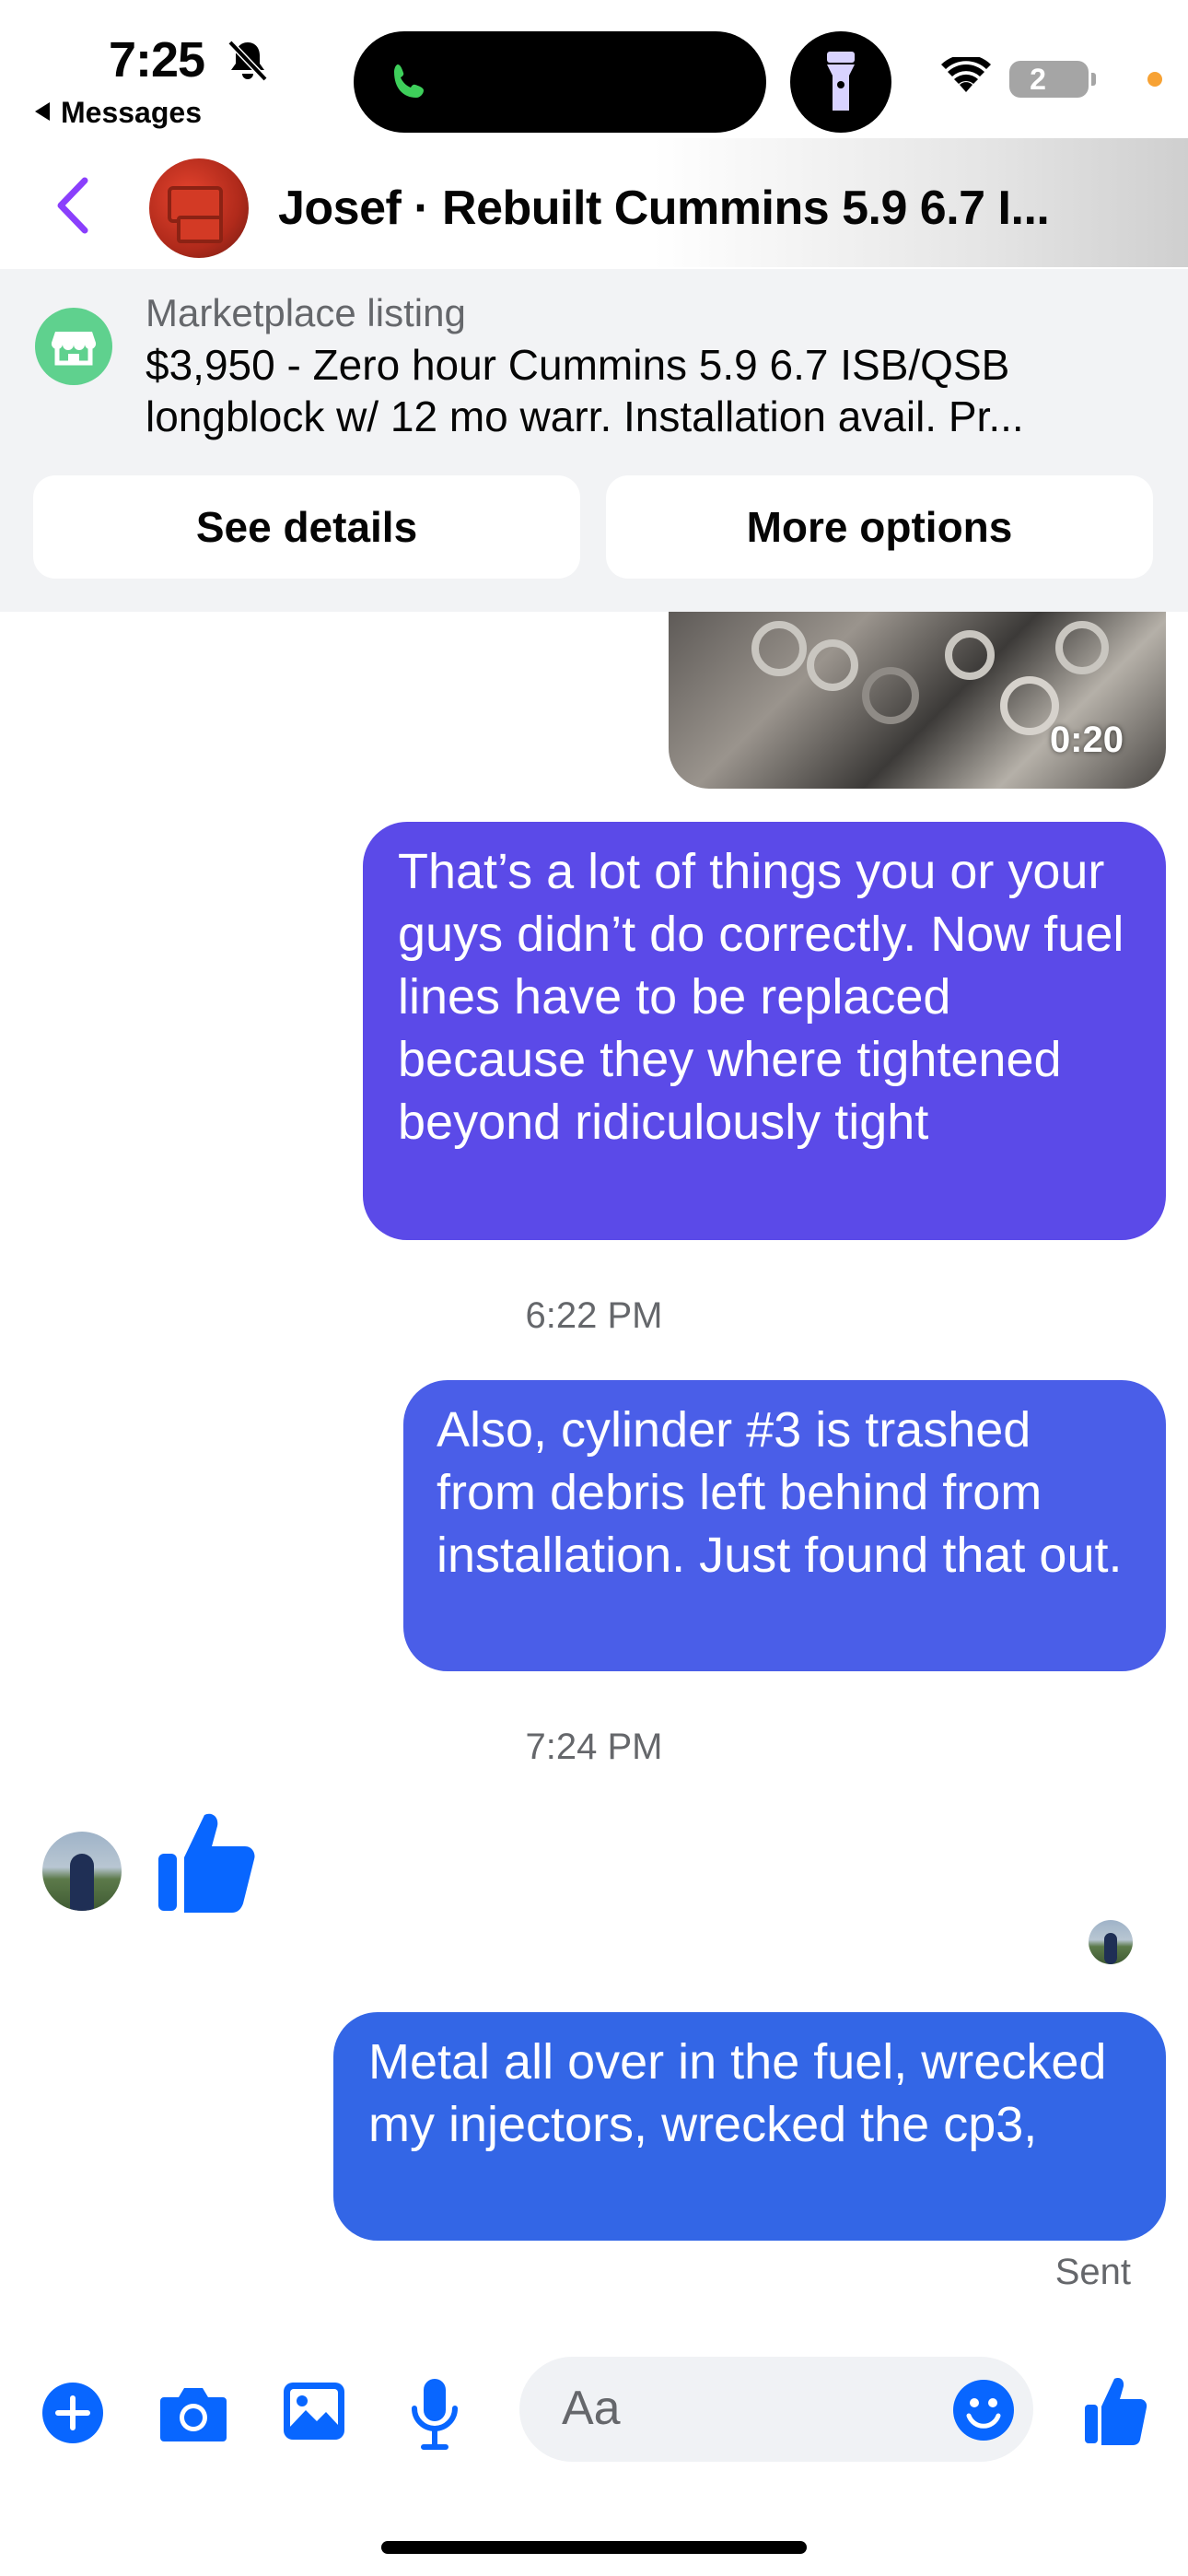  Describe the element at coordinates (82, 1871) in the screenshot. I see `sender-avatar` at that location.